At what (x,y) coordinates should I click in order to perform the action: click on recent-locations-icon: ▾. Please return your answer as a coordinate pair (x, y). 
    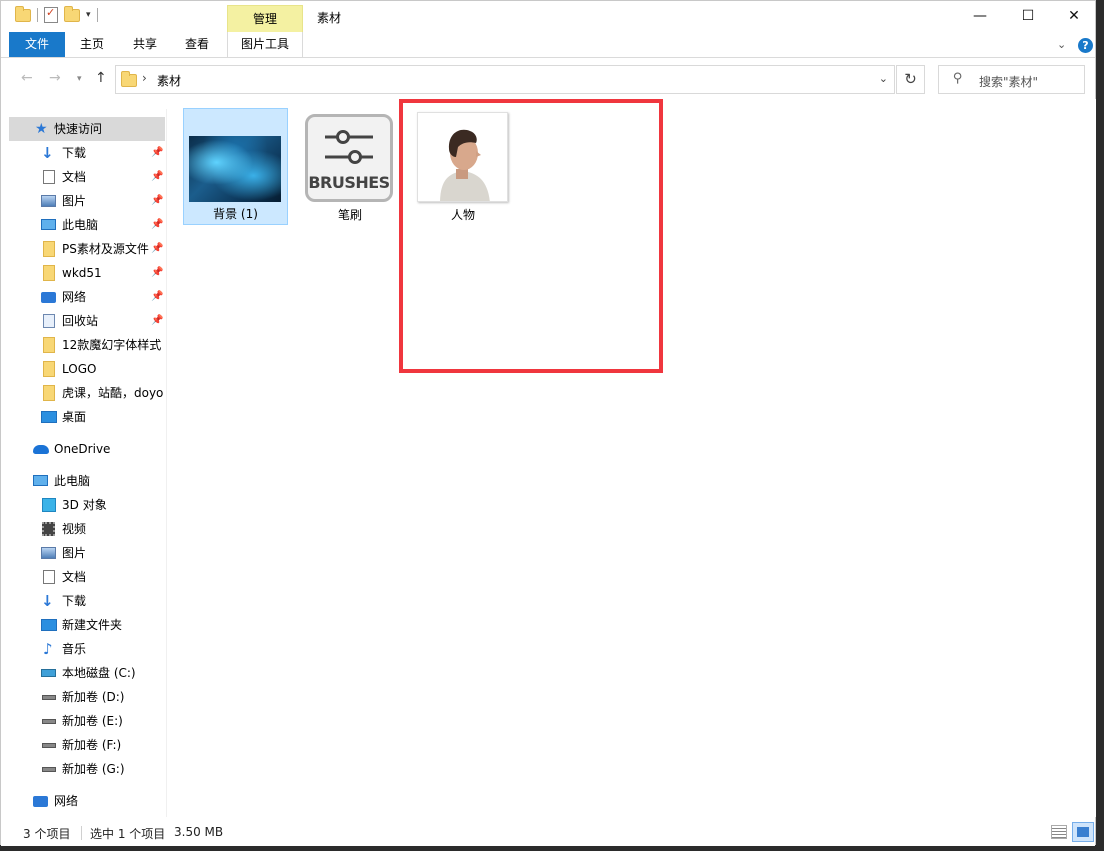
    Looking at the image, I should click on (79, 79).